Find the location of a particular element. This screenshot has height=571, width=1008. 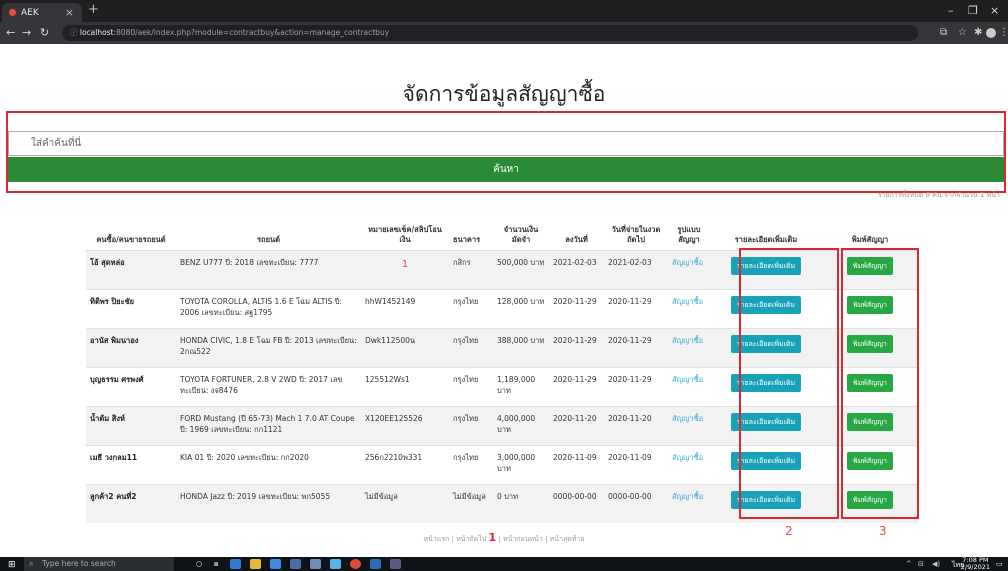

restore-button: ❐ is located at coordinates (973, 10).